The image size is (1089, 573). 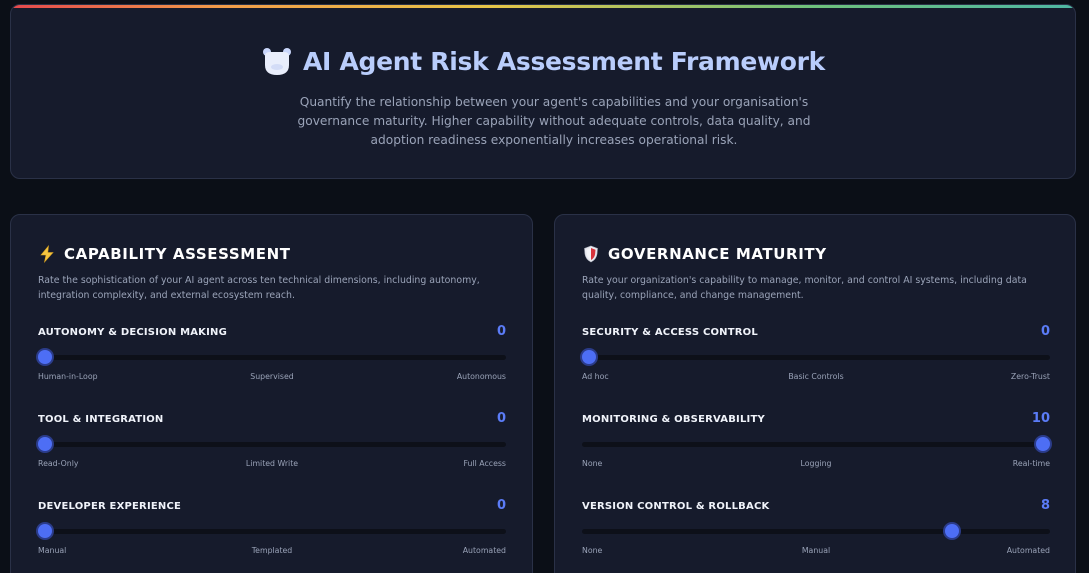 I want to click on tick-label-mid: Supervised, so click(x=272, y=376).